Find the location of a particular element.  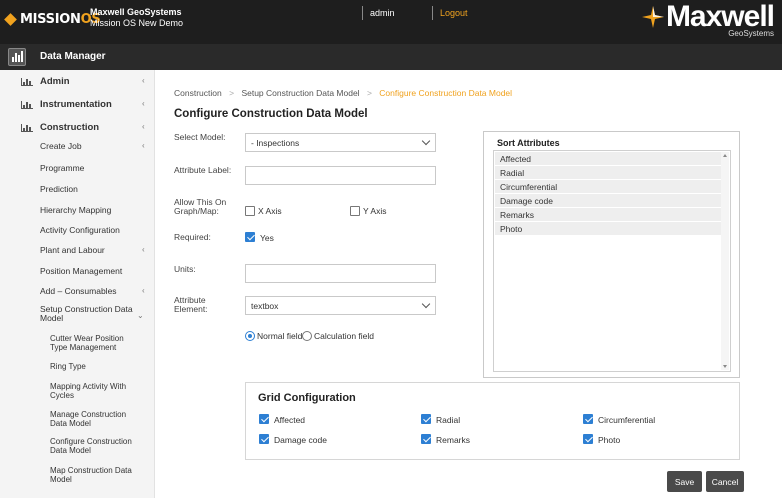

sidebar-item-mapping-activity: Mapping Activity With Cycles is located at coordinates (77, 391).